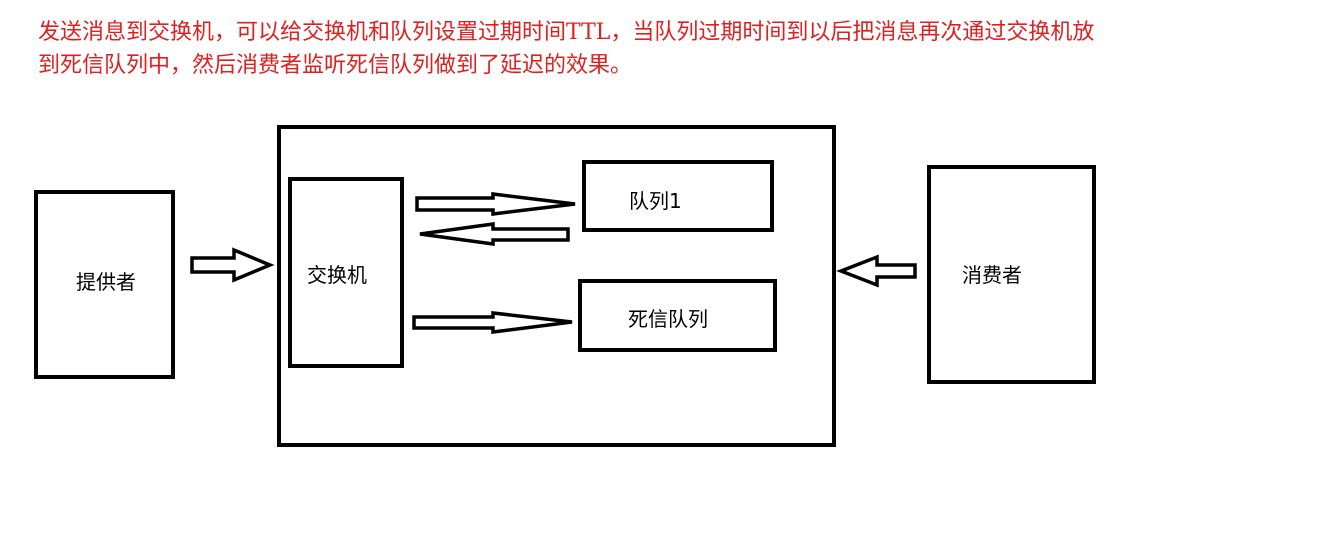 The image size is (1337, 545). I want to click on arrow-provider-to-exchange, so click(232, 265).